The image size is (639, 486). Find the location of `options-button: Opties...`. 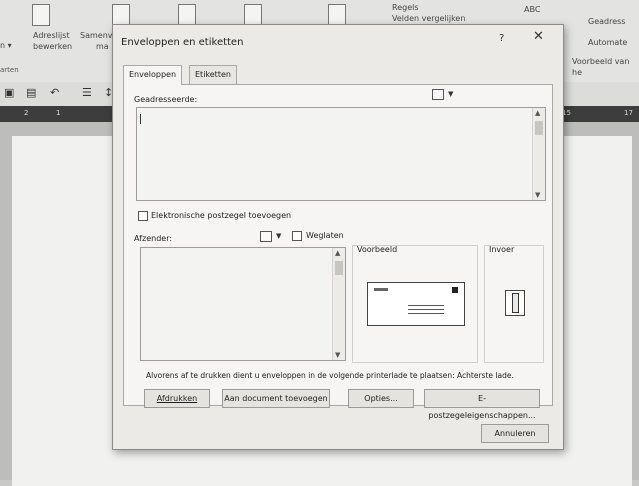

options-button: Opties... is located at coordinates (381, 398).